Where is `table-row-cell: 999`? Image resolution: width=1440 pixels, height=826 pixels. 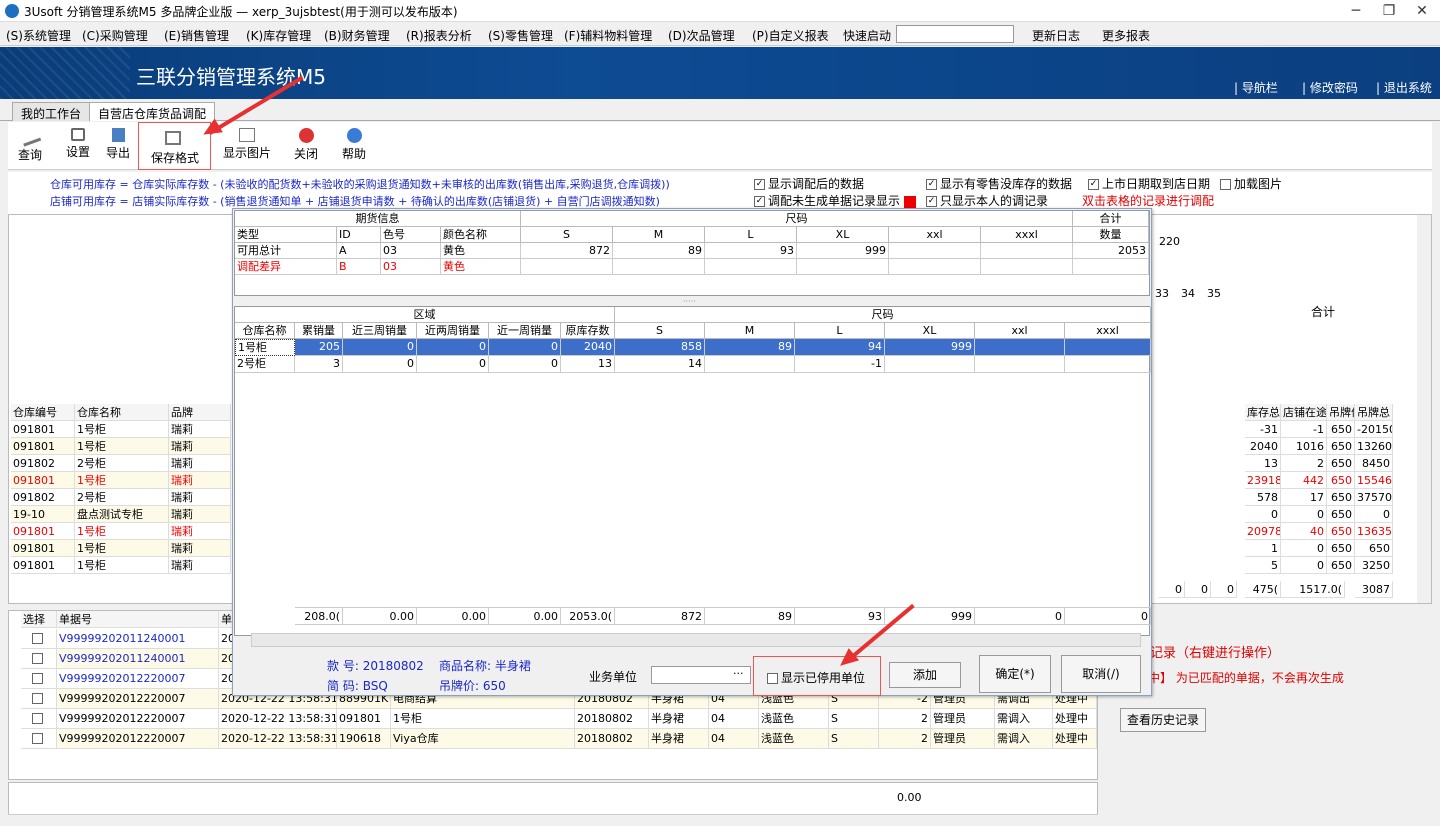 table-row-cell: 999 is located at coordinates (930, 347).